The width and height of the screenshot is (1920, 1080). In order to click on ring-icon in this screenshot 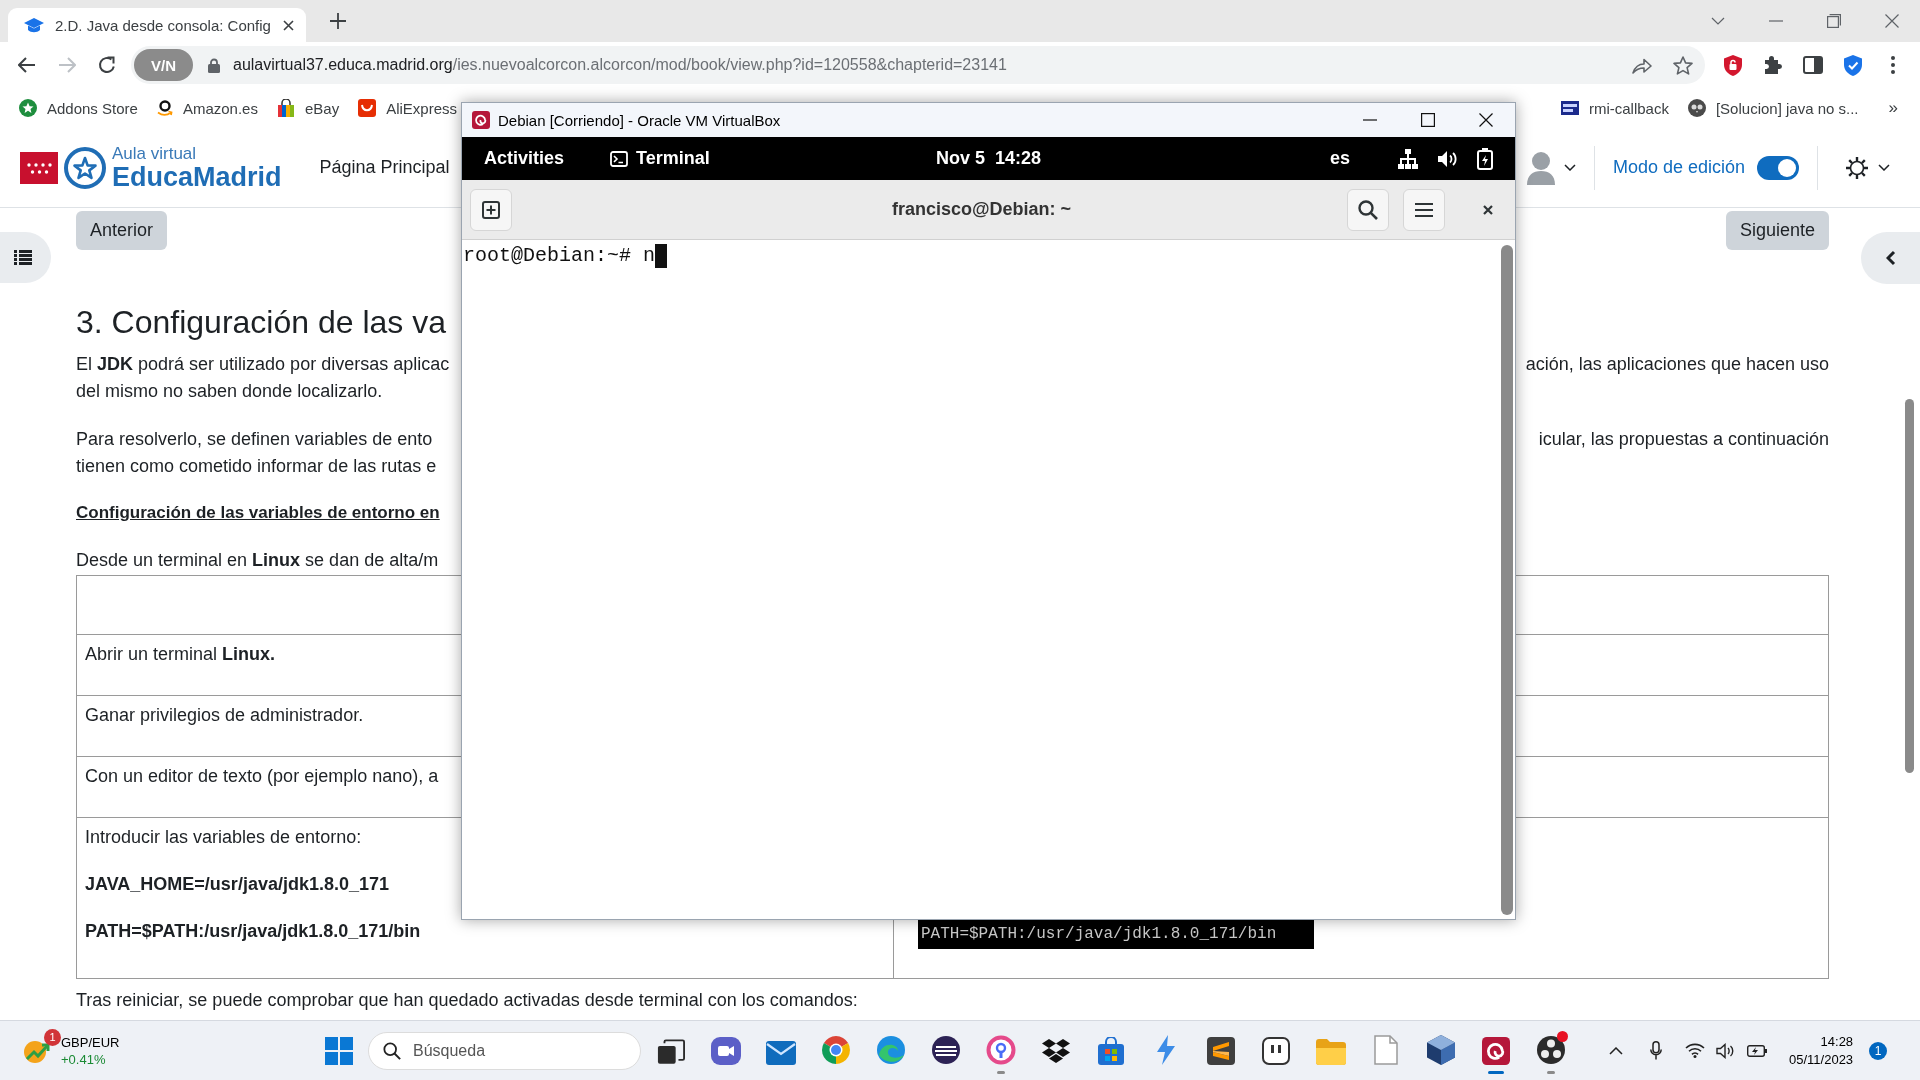, I will do `click(1000, 1049)`.